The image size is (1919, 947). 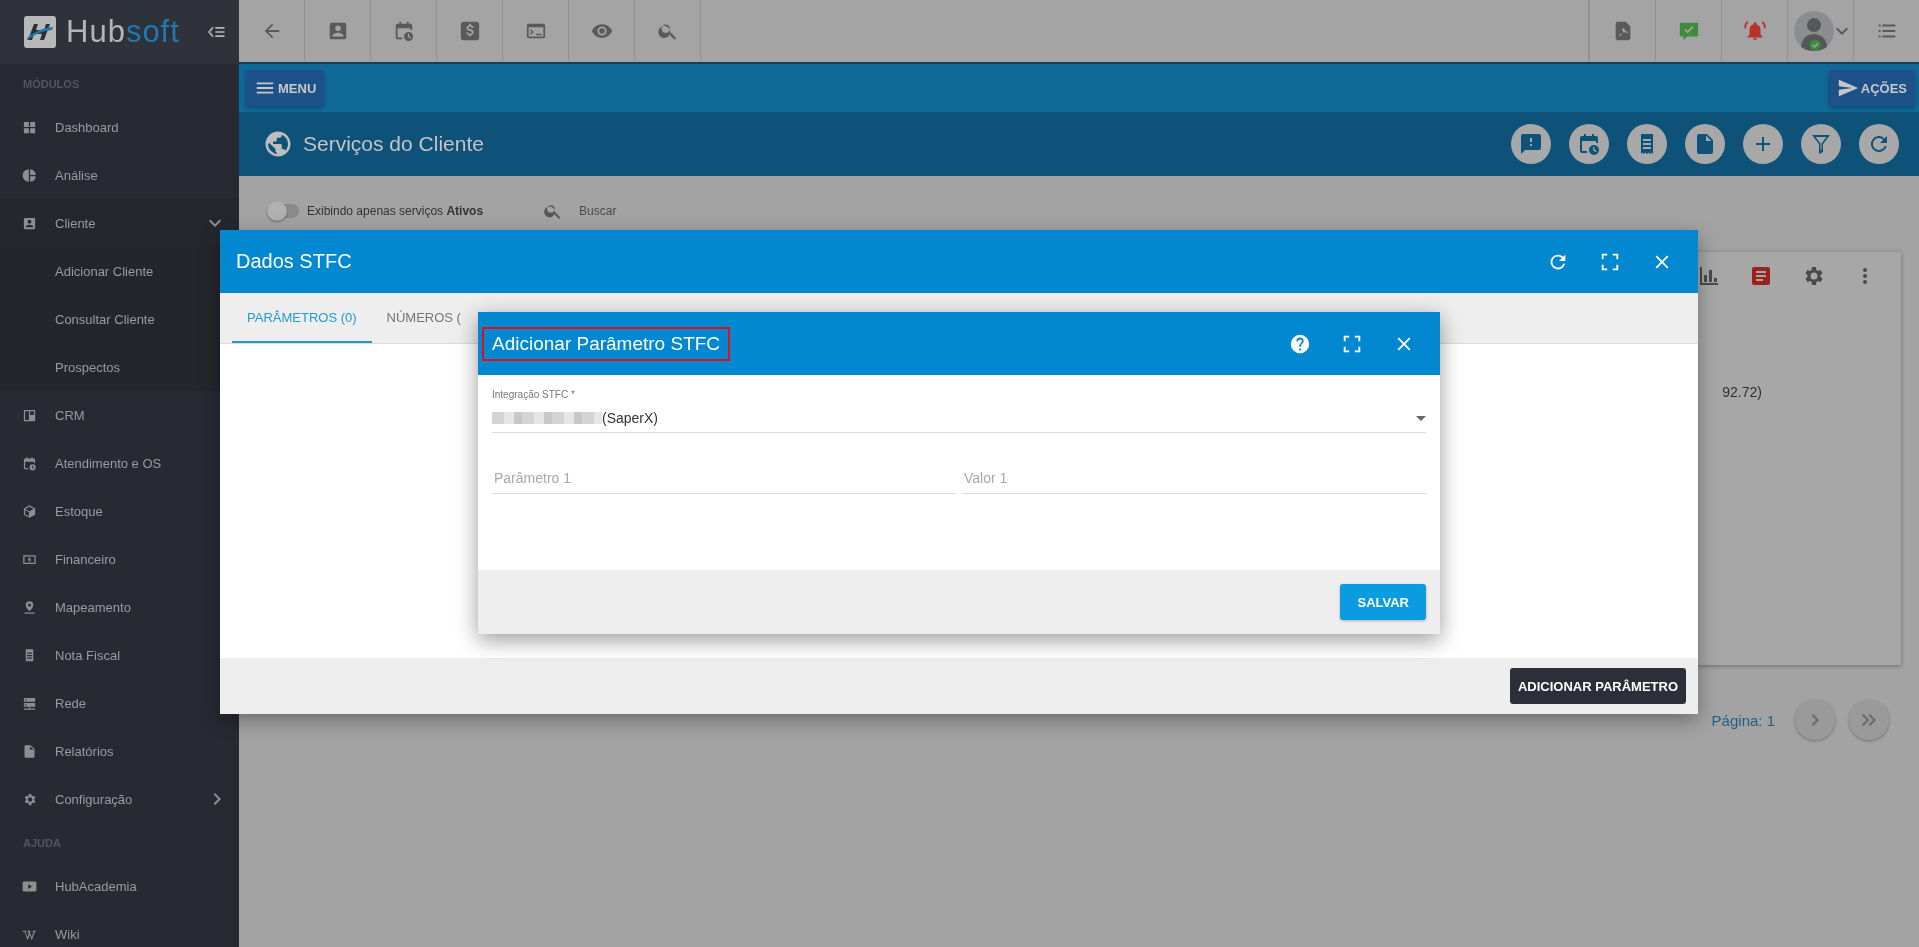 I want to click on sidebar-item: Atendimento e OS, so click(x=119, y=463).